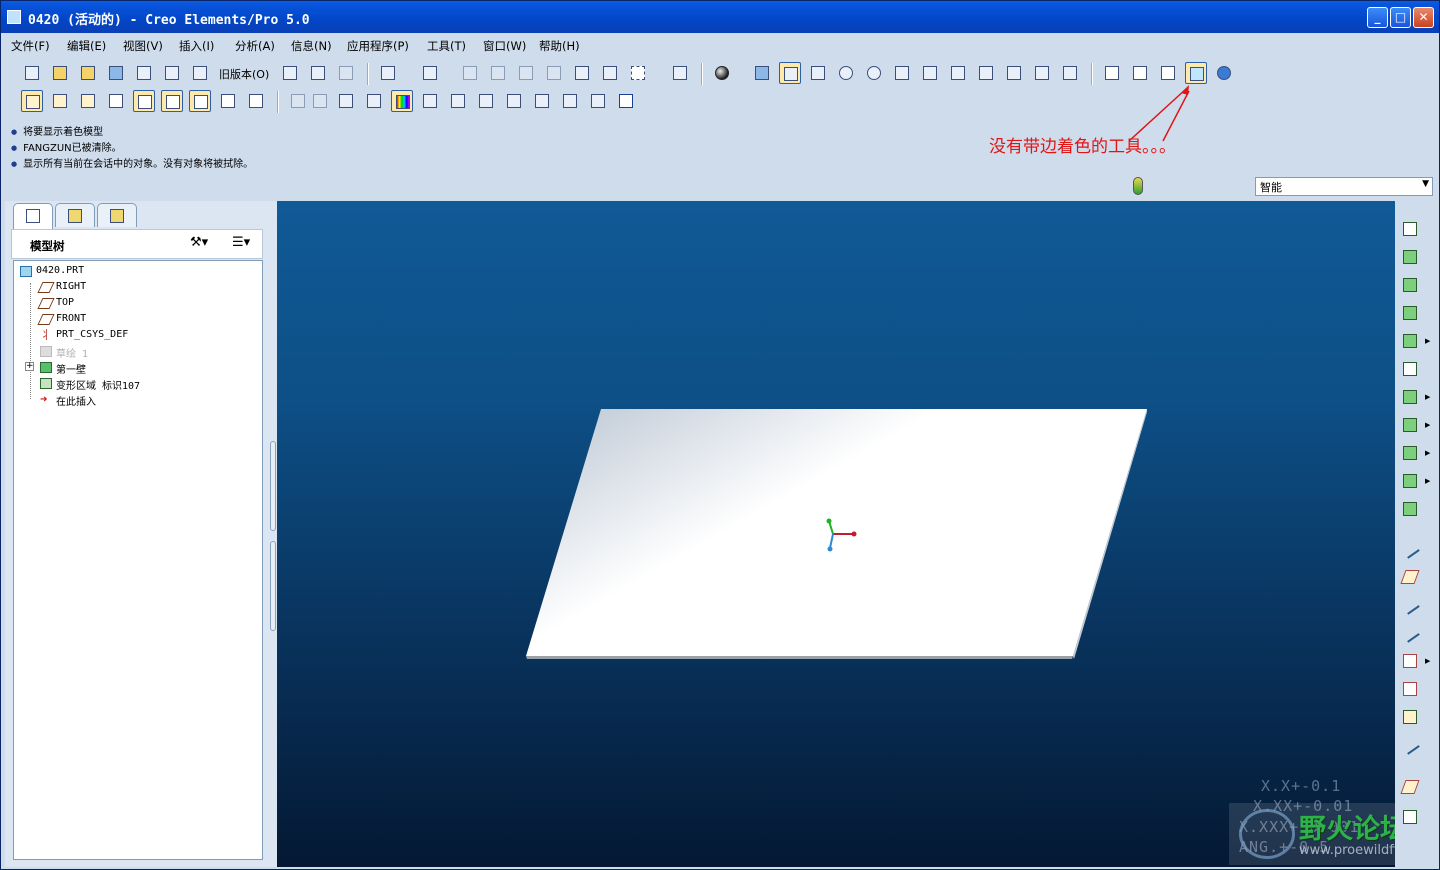  What do you see at coordinates (172, 73) in the screenshot?
I see `backup-icon` at bounding box center [172, 73].